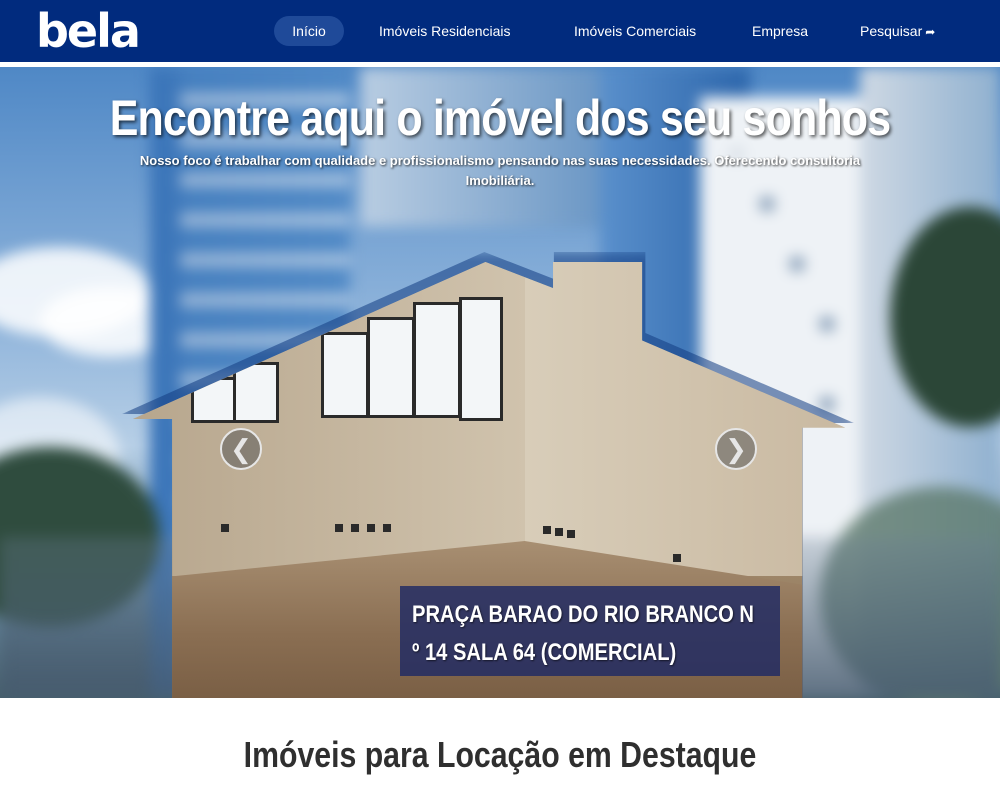  I want to click on nav-item-inicio: Início, so click(309, 31).